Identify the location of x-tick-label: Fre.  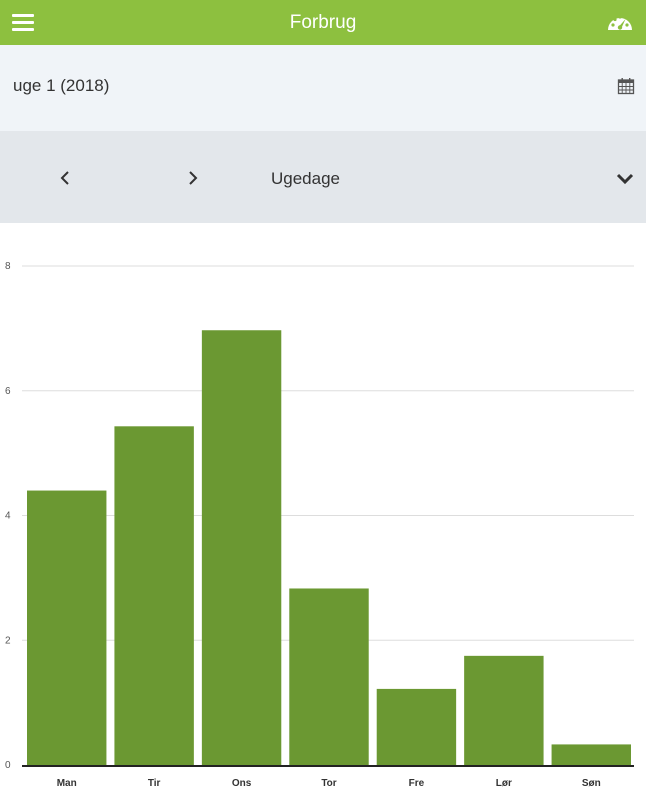
(417, 783).